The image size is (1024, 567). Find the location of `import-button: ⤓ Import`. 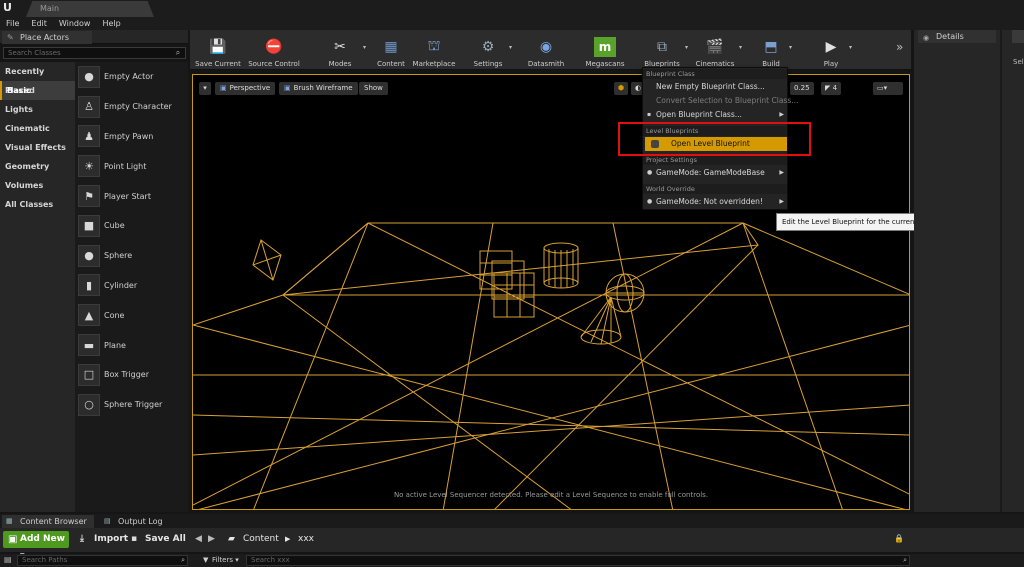

import-button: ⤓ Import is located at coordinates (104, 539).